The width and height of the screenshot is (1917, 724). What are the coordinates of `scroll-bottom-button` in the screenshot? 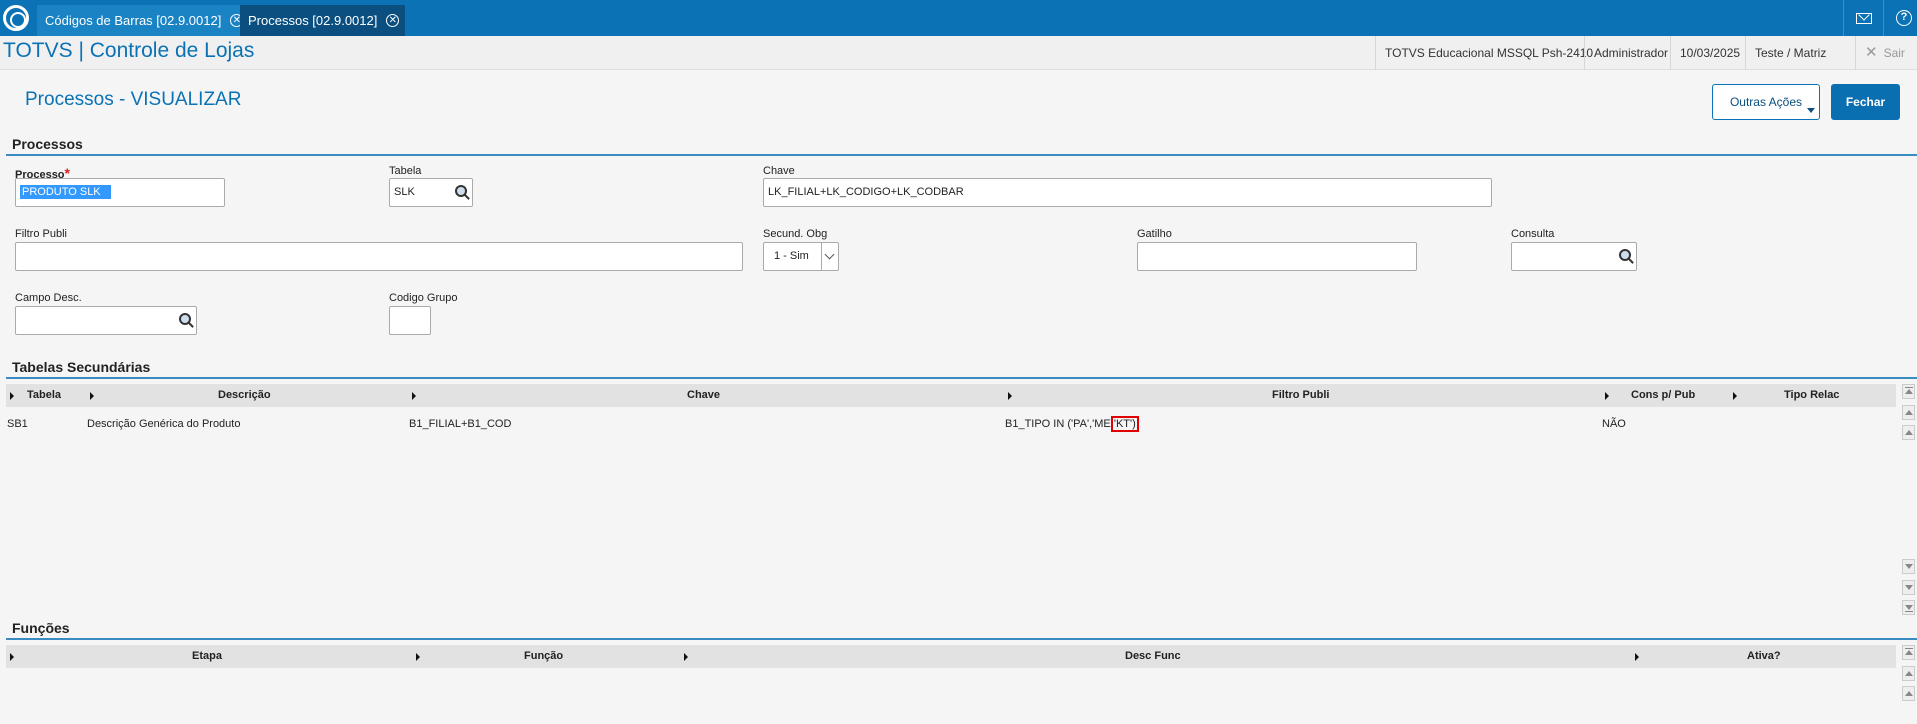 It's located at (1908, 607).